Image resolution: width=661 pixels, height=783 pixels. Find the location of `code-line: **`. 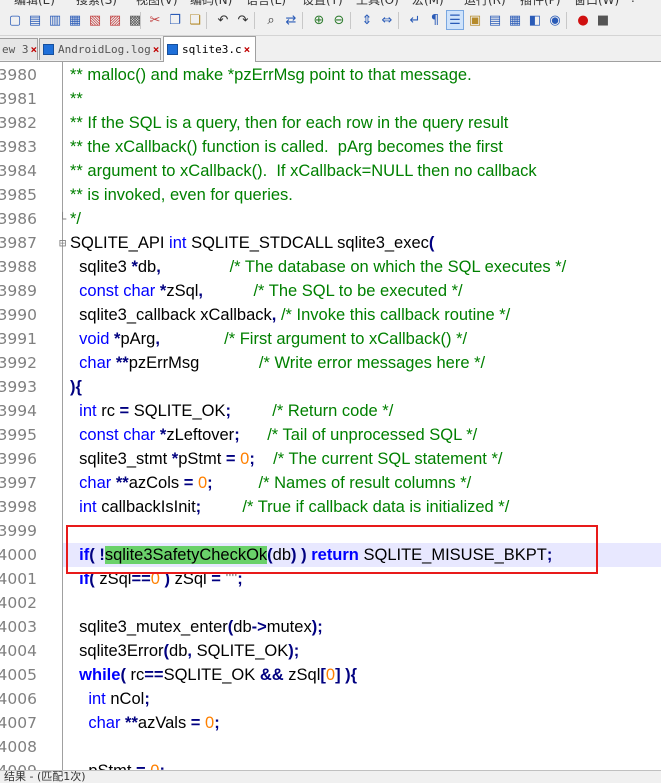

code-line: ** is located at coordinates (76, 99).